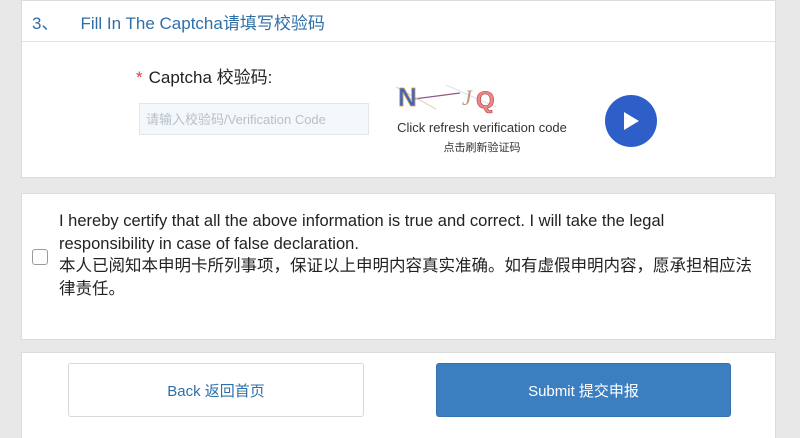  What do you see at coordinates (440, 97) in the screenshot?
I see `captcha-image: N J Q` at bounding box center [440, 97].